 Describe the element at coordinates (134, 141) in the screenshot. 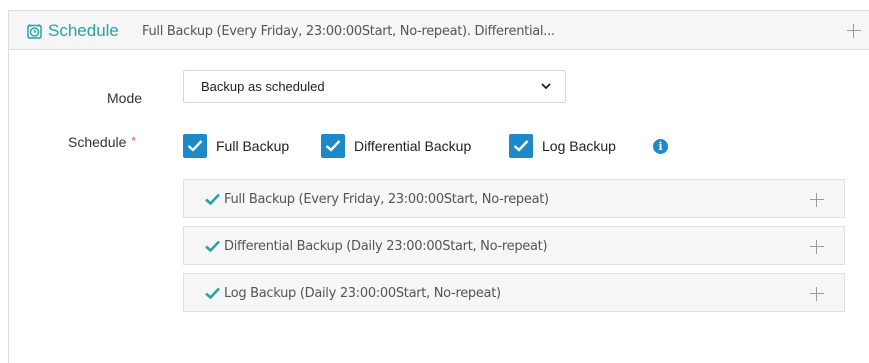

I see `required-mark: *` at that location.